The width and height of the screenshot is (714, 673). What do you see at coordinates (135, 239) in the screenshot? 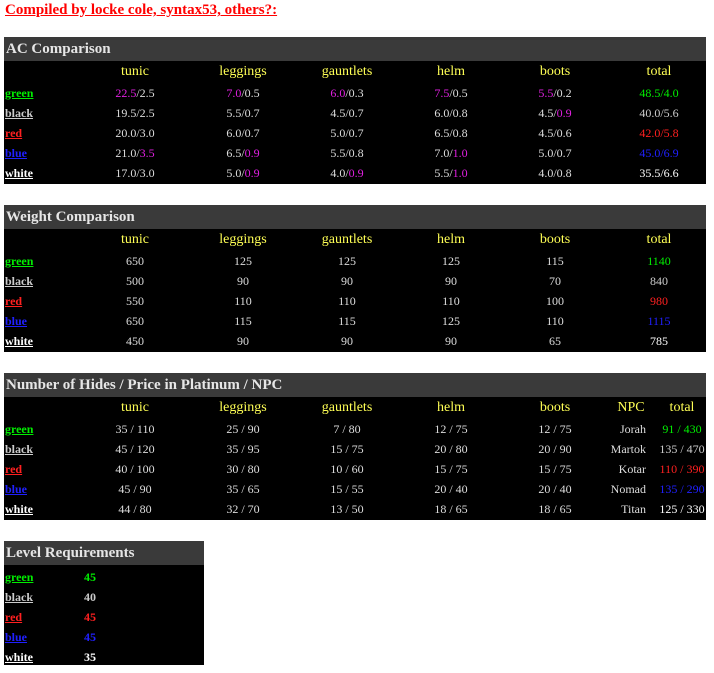
I see `weight-header-tunic: tunic` at bounding box center [135, 239].